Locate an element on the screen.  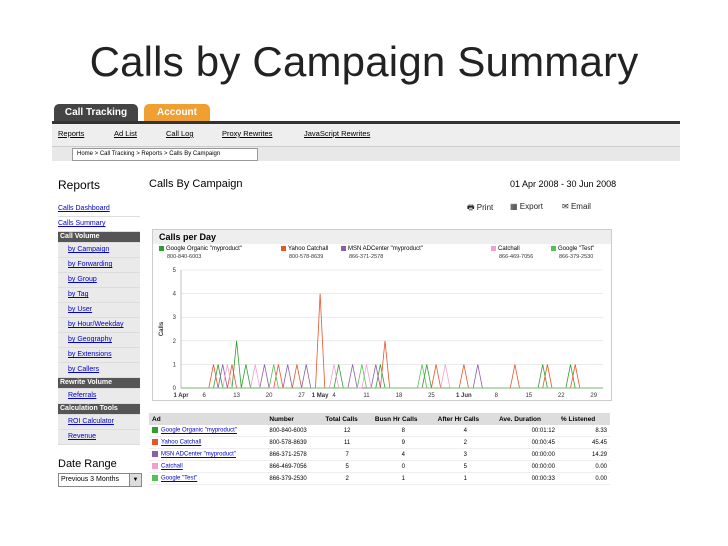
subnav-reports: Reports is located at coordinates (71, 133).